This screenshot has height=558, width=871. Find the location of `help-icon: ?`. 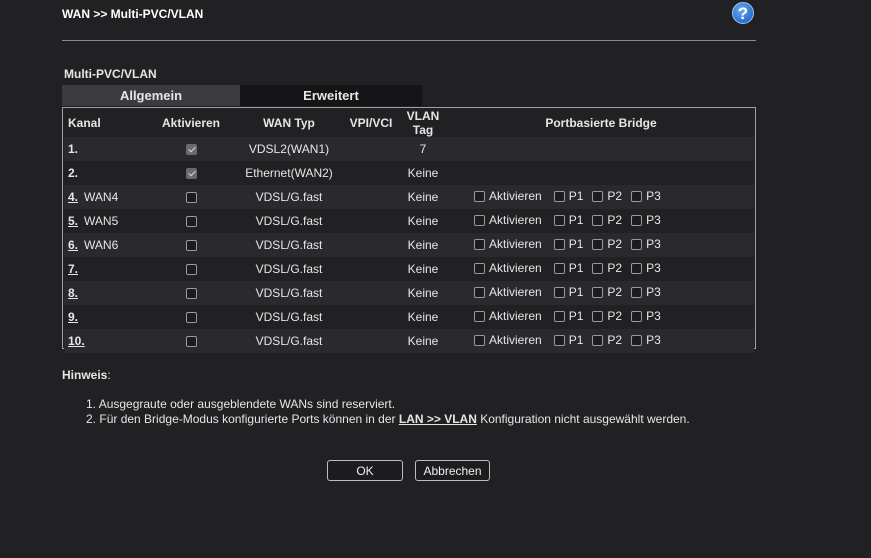

help-icon: ? is located at coordinates (743, 13).